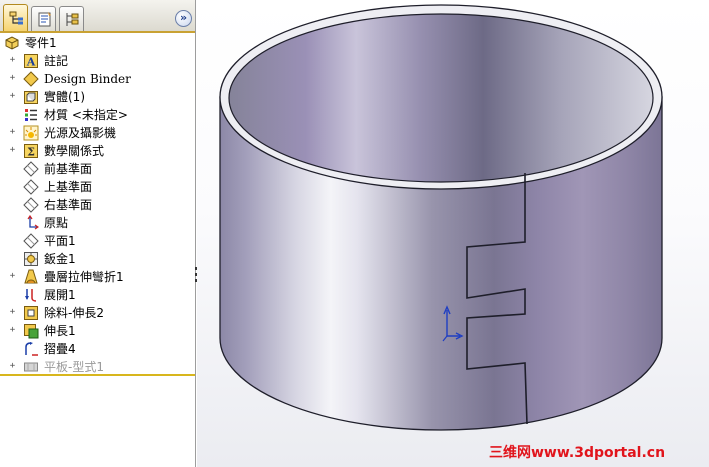 Image resolution: width=709 pixels, height=467 pixels. I want to click on lofted-bend-icon, so click(31, 277).